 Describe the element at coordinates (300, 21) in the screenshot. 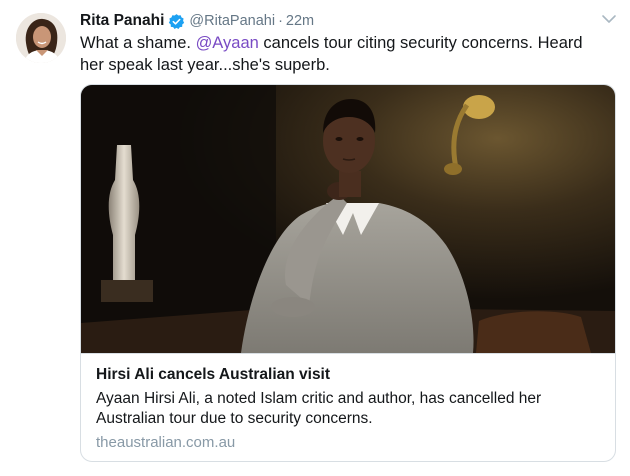

I see `tweet-timestamp: 22m` at that location.